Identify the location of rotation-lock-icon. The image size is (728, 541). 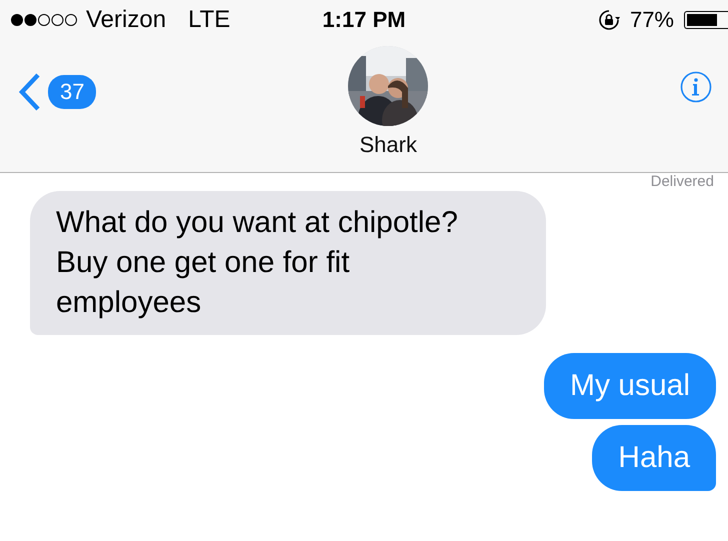
(609, 20).